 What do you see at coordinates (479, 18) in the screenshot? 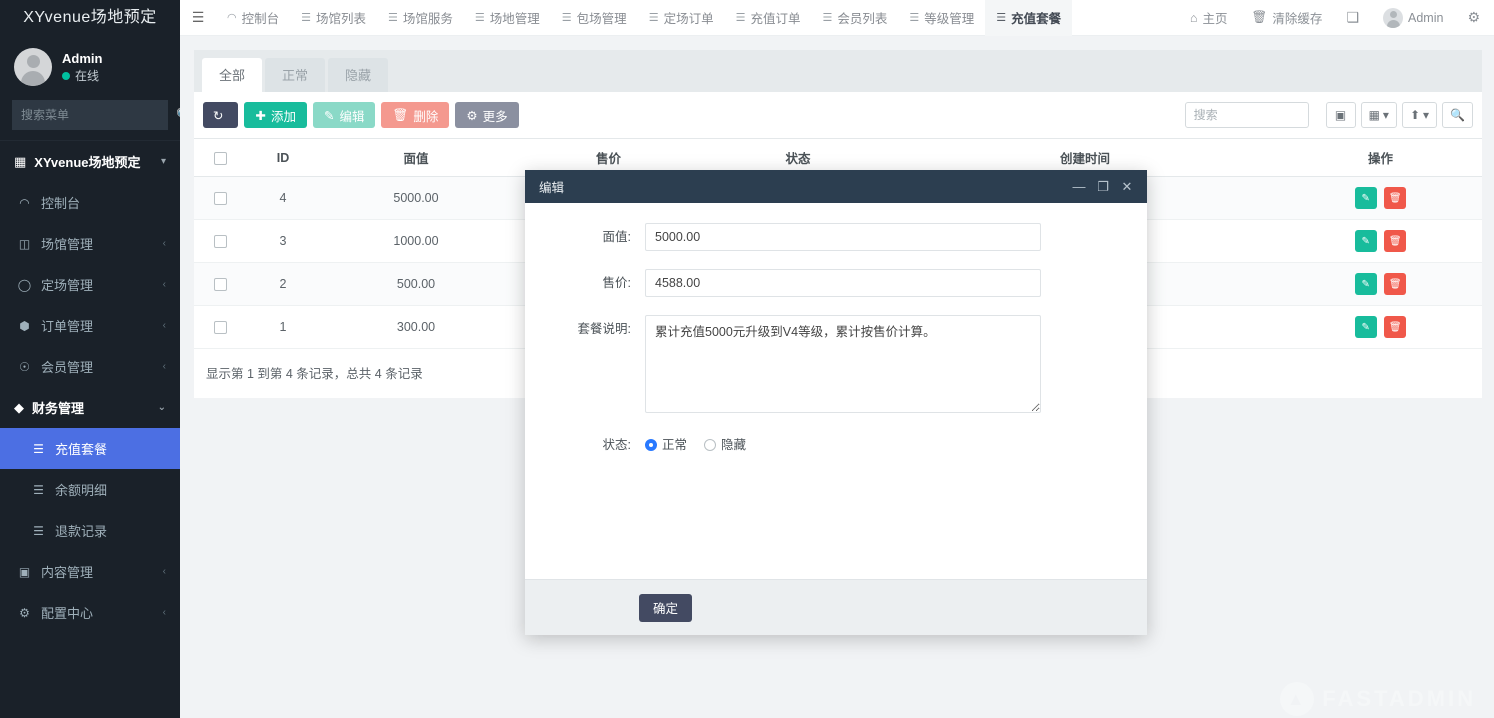
I see `list-icon: ☰` at bounding box center [479, 18].